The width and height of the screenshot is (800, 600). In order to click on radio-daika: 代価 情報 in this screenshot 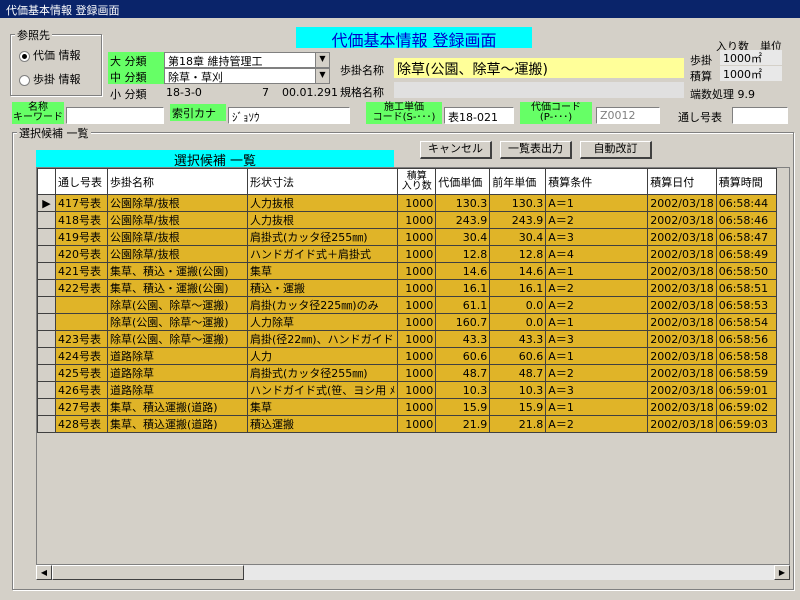, I will do `click(50, 55)`.